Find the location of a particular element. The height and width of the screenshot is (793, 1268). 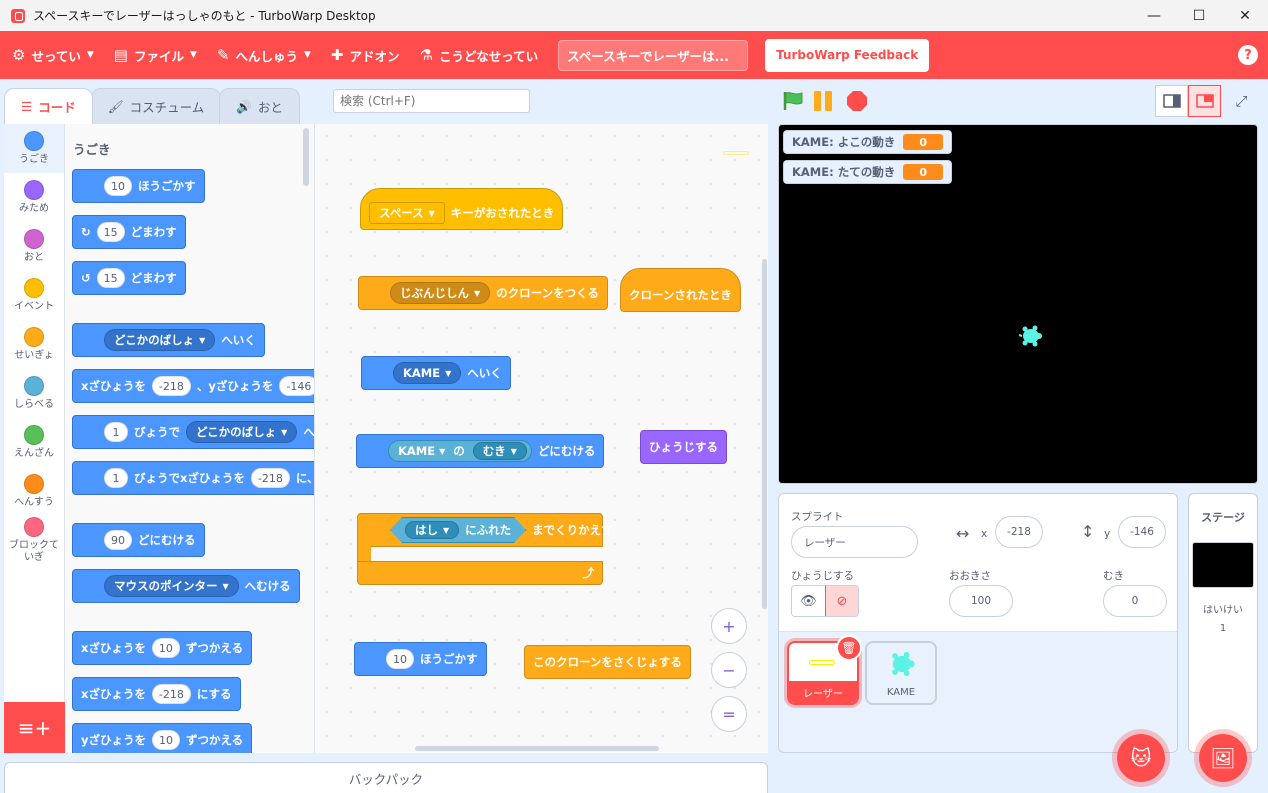

x-position-input: -218 is located at coordinates (1019, 532).